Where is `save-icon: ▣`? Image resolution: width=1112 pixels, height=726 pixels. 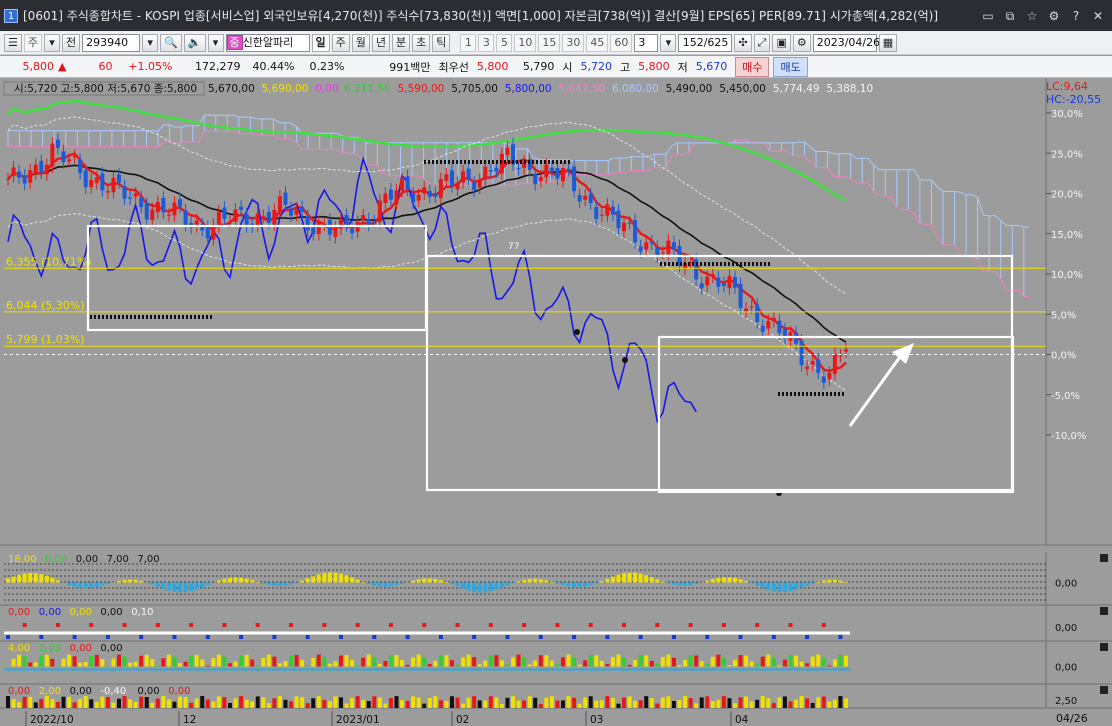 save-icon: ▣ is located at coordinates (781, 42).